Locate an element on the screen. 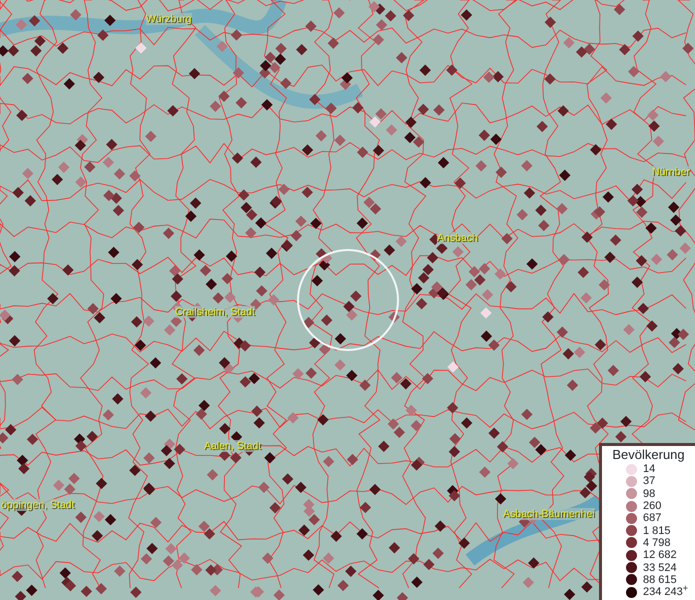  place-label: Asbach-Bäumenhei is located at coordinates (549, 514).